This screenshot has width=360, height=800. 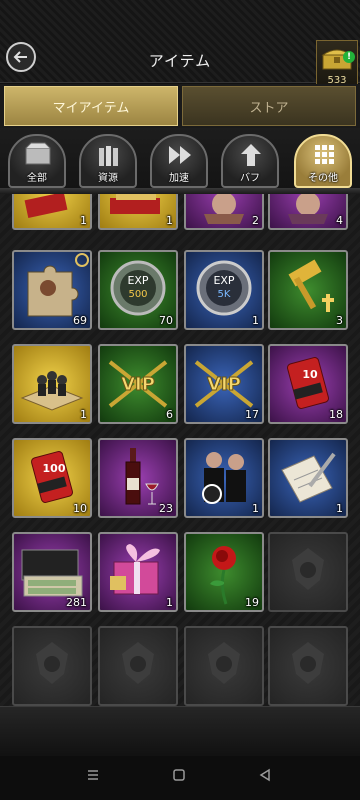 I want to click on item-quantity: 2, so click(x=255, y=220).